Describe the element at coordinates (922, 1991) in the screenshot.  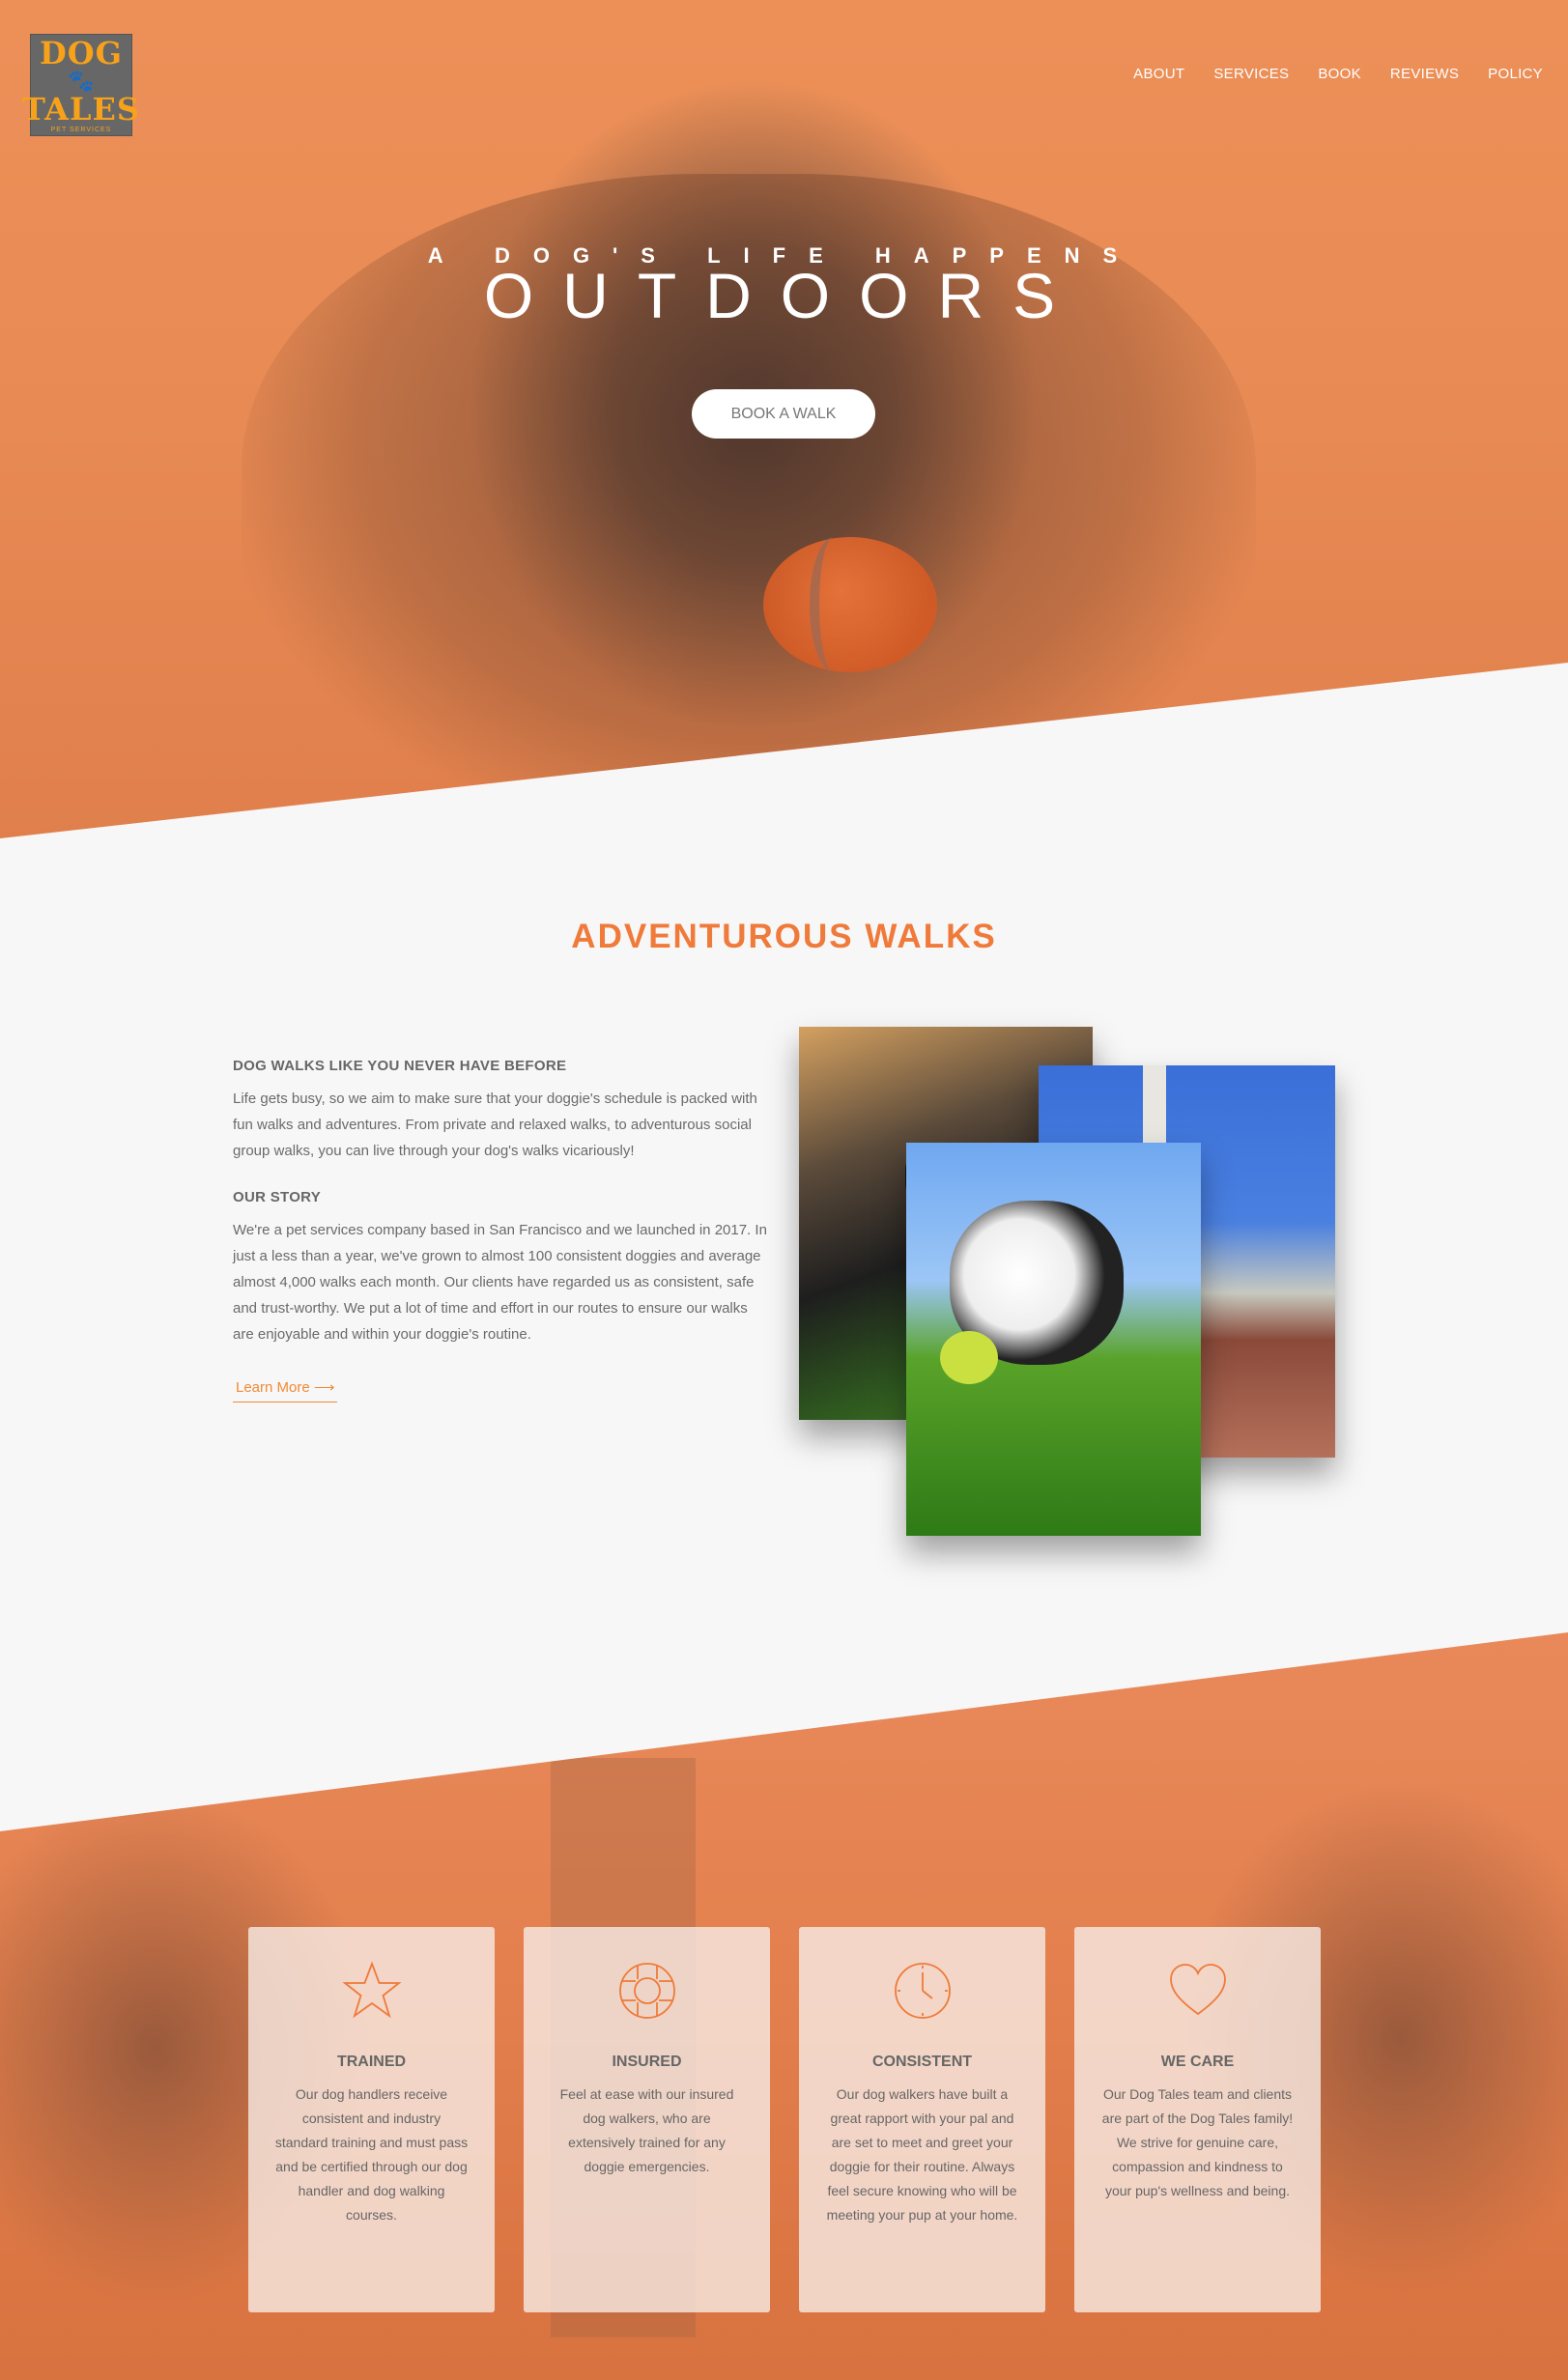
I see `clock-icon` at that location.